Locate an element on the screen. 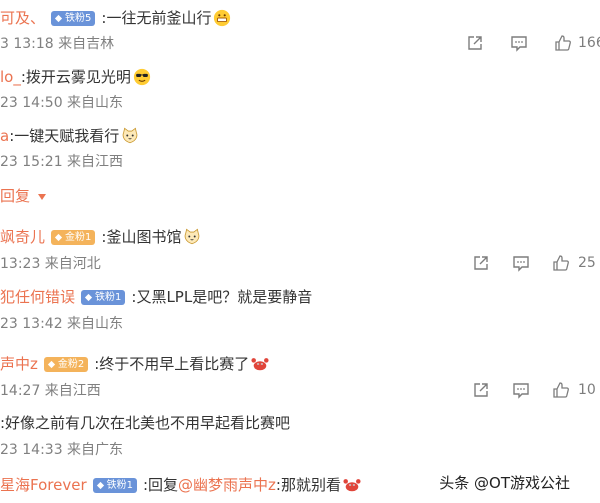 The width and height of the screenshot is (600, 503). comment-text: :好像之前有几次在北美也不用早起看比赛吧 is located at coordinates (145, 423).